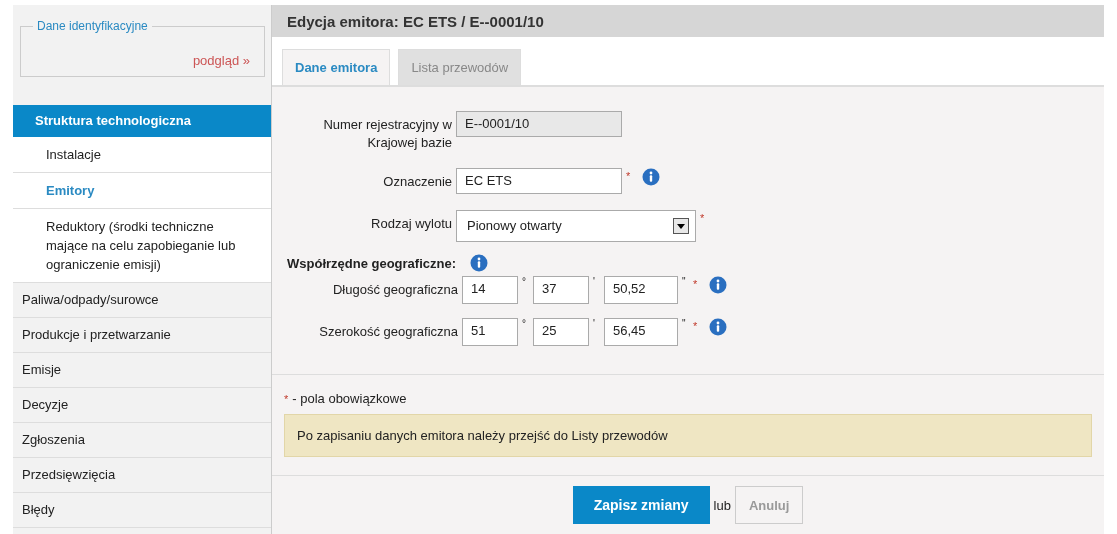  I want to click on seconds-input: 50,52, so click(641, 290).